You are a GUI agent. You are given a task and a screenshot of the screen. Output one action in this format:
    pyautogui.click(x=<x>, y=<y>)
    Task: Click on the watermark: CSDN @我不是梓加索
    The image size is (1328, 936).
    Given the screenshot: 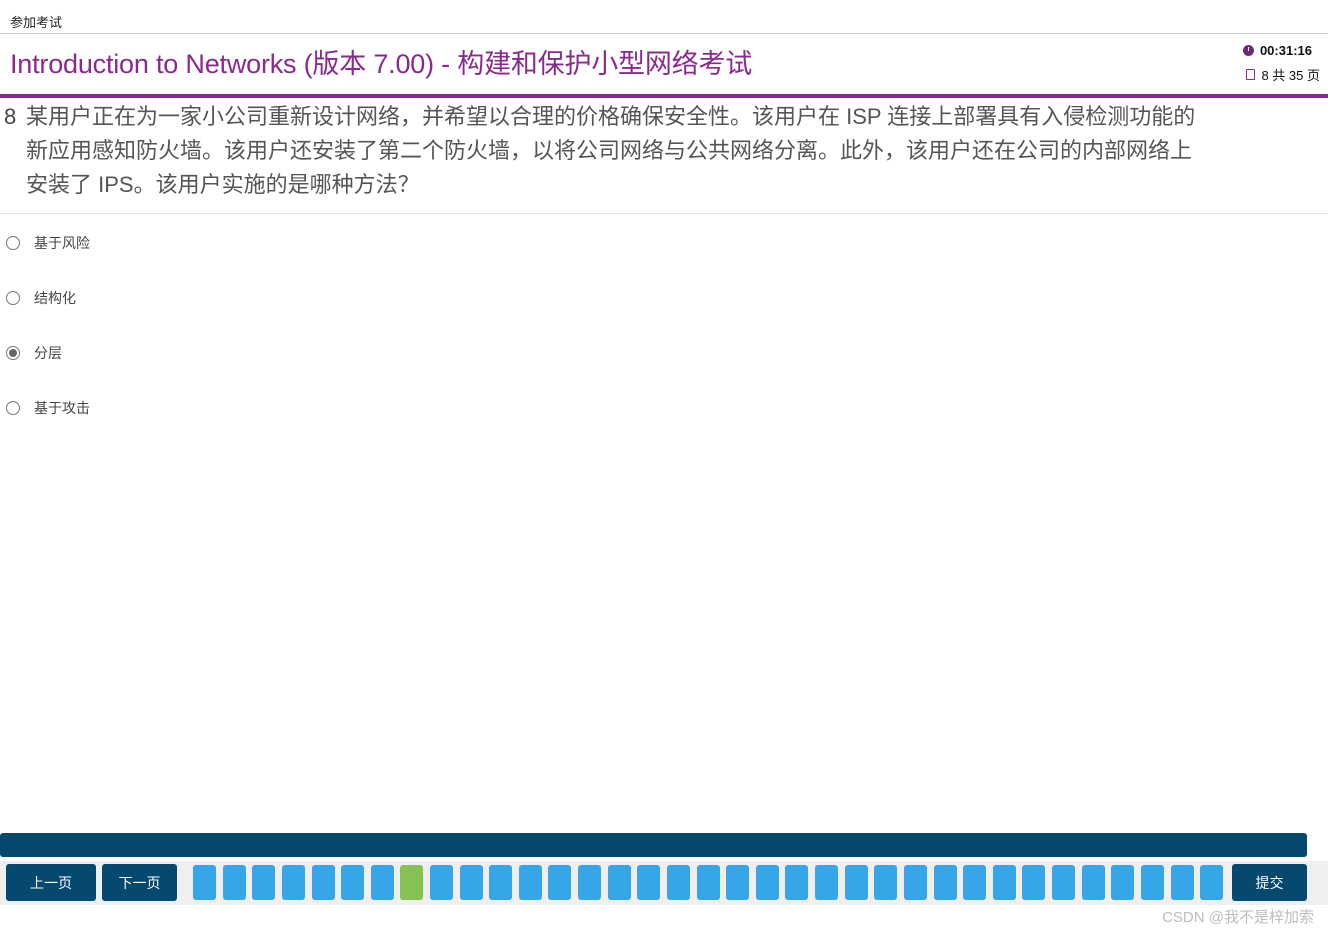 What is the action you would take?
    pyautogui.click(x=1238, y=917)
    